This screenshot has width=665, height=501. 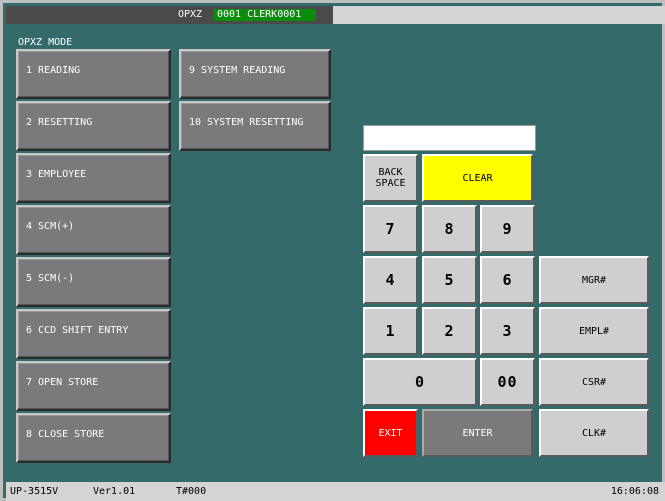 What do you see at coordinates (335, 491) in the screenshot?
I see `status-bar: UP-3515V Ver1.01 T#000 16:06:08` at bounding box center [335, 491].